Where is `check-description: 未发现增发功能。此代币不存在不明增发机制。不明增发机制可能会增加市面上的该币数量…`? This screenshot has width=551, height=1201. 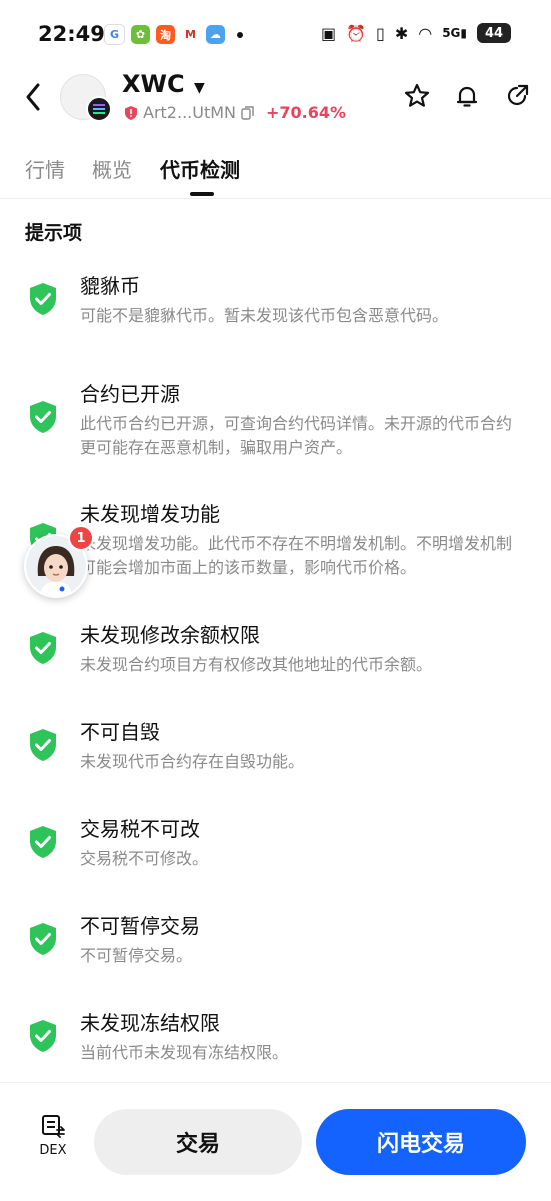 check-description: 未发现增发功能。此代币不存在不明增发机制。不明增发机制可能会增加市面上的该币数量… is located at coordinates (296, 555).